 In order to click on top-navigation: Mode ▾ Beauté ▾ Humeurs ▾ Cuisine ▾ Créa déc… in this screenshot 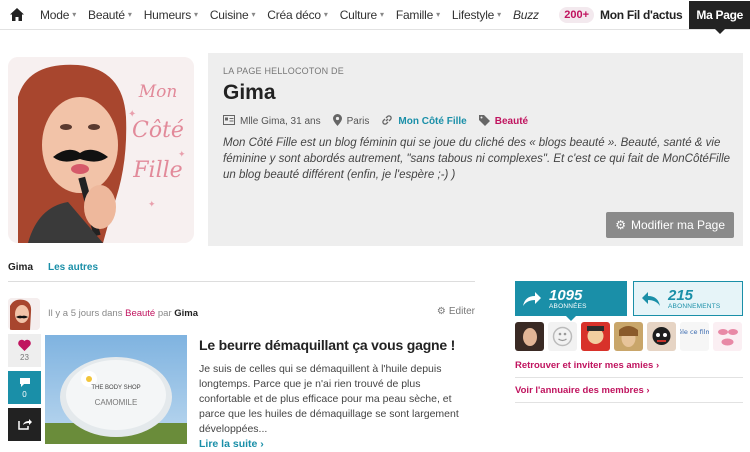, I will do `click(375, 17)`.